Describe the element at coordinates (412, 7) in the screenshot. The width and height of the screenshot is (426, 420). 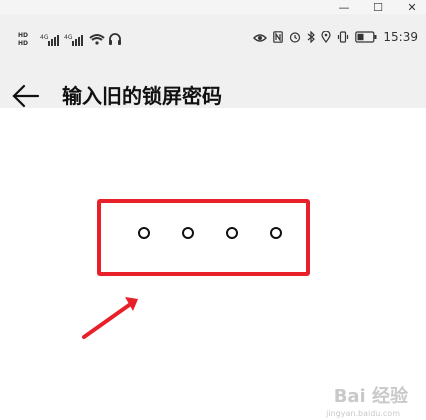
I see `close-button: ✕` at that location.